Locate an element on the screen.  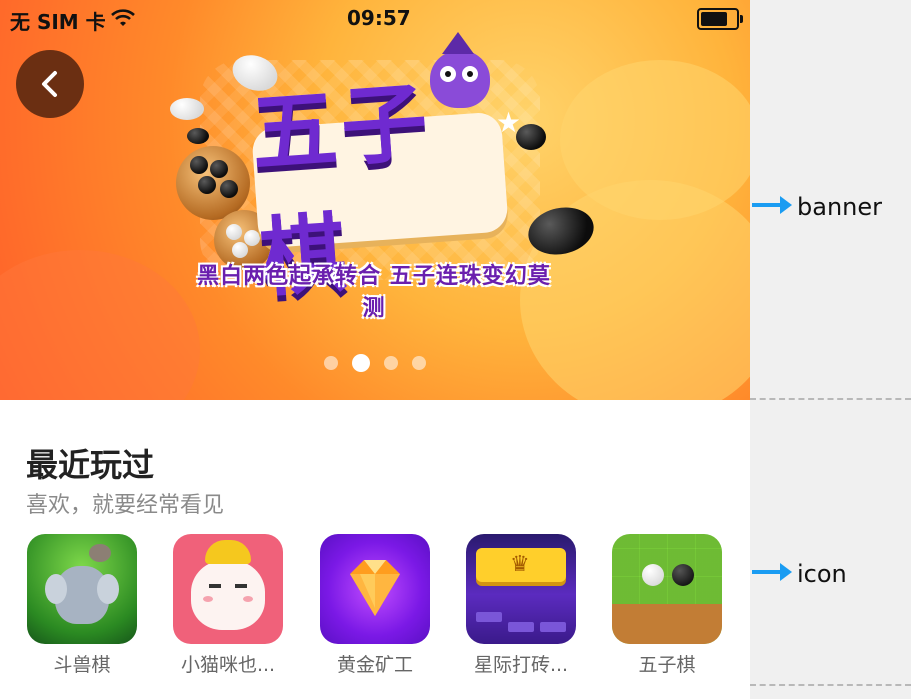
carousel-dot-active is located at coordinates (361, 363).